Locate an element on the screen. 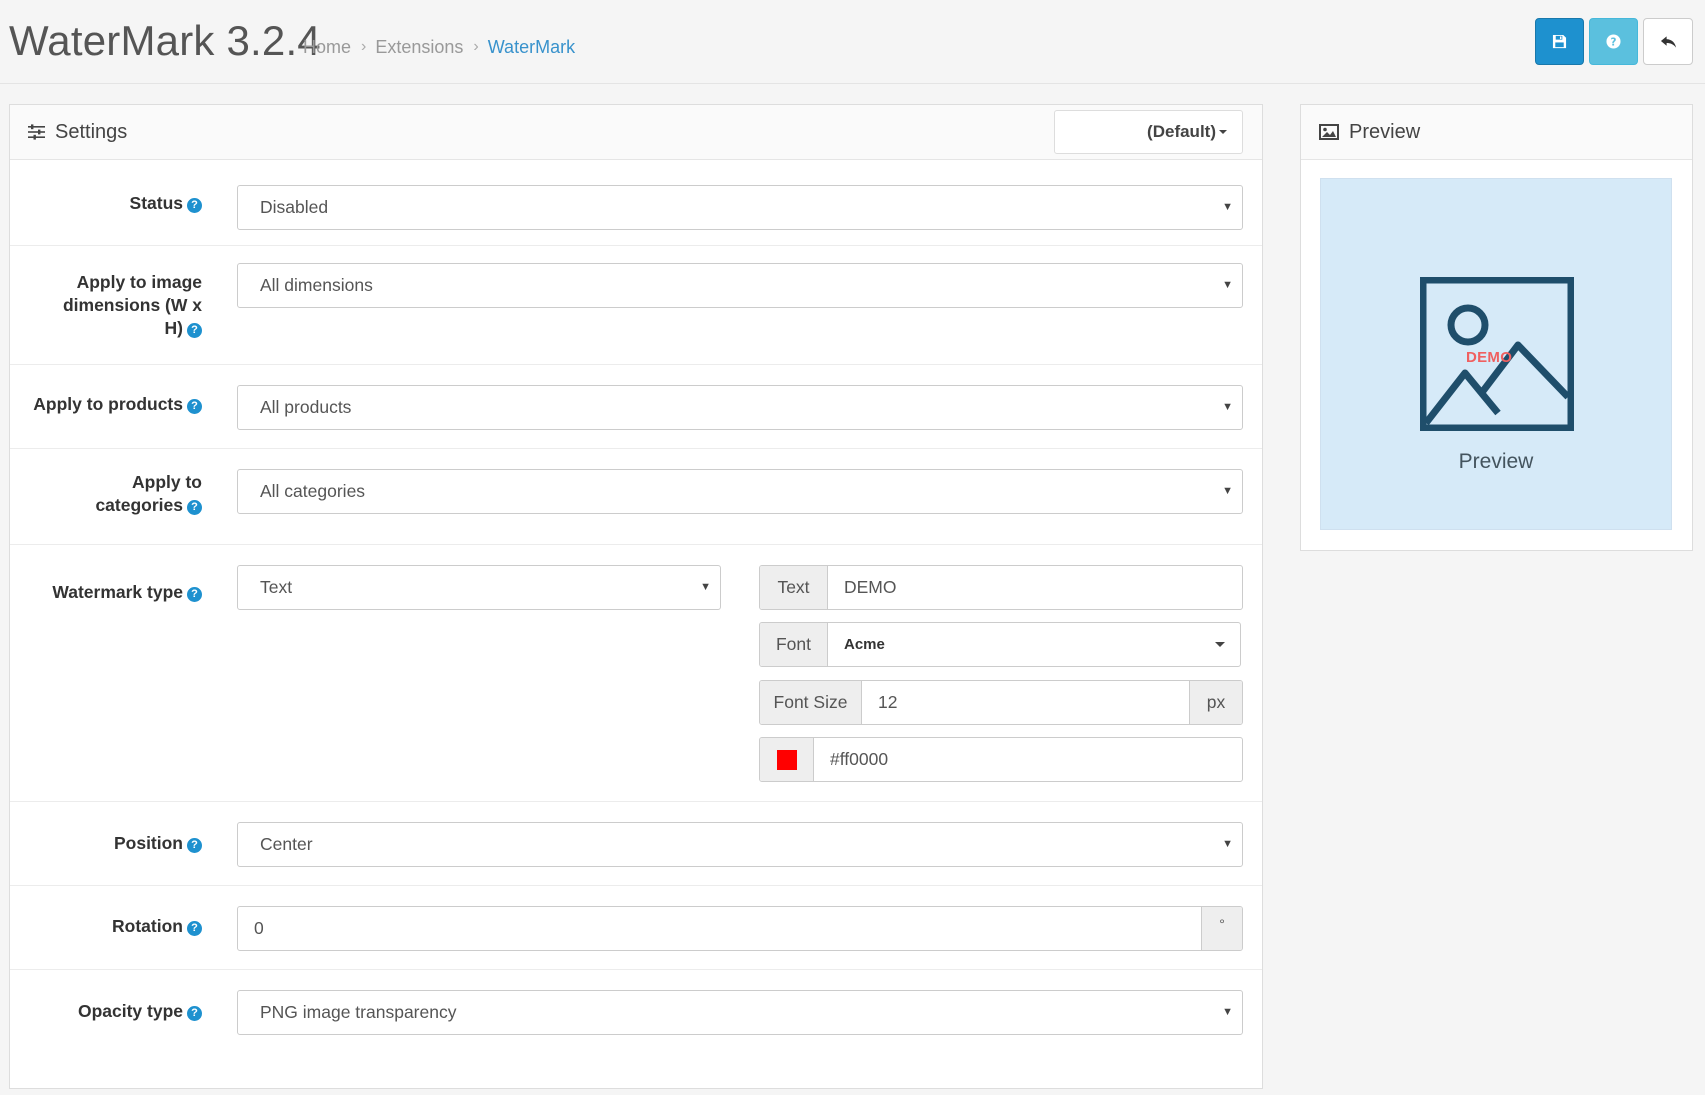 The width and height of the screenshot is (1705, 1095). color-input-group: #ff0000 is located at coordinates (1001, 759).